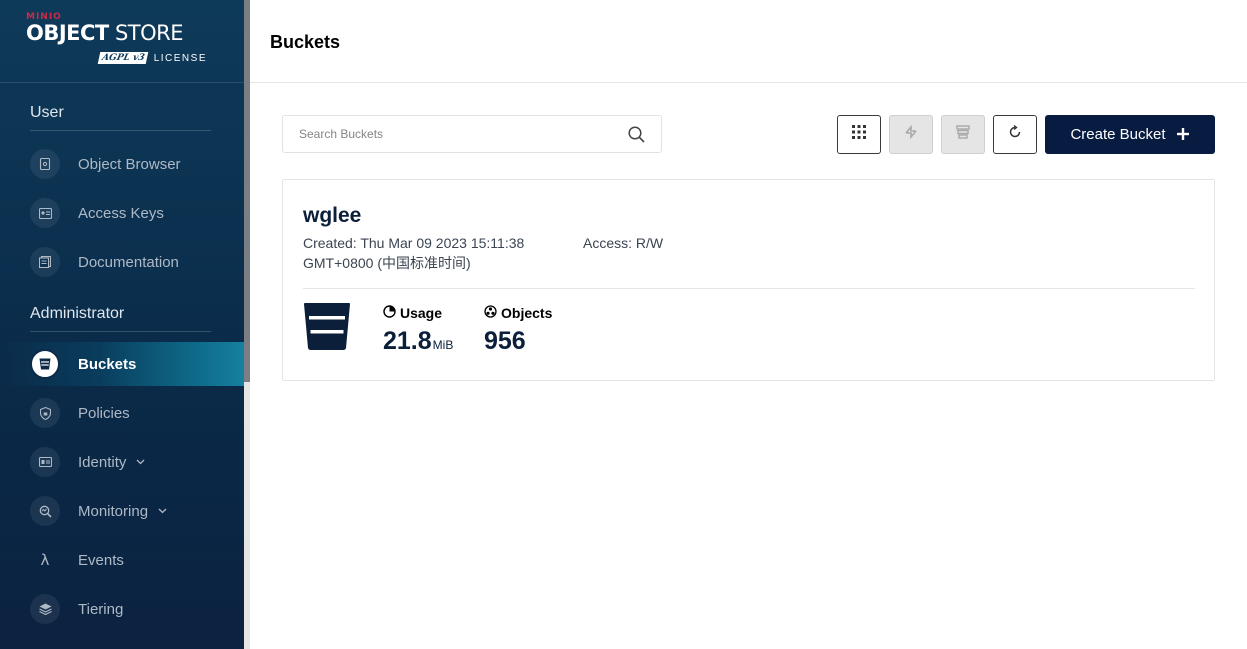  I want to click on usage-label: Usage, so click(418, 313).